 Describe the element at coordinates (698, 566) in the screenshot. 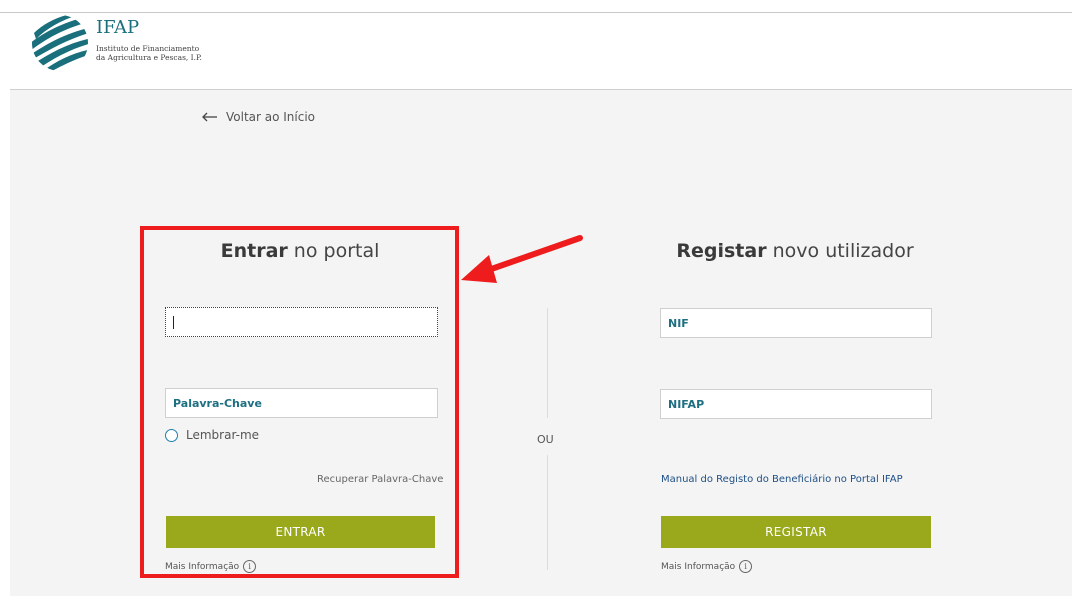

I see `more-info-label: Mais Informação` at that location.